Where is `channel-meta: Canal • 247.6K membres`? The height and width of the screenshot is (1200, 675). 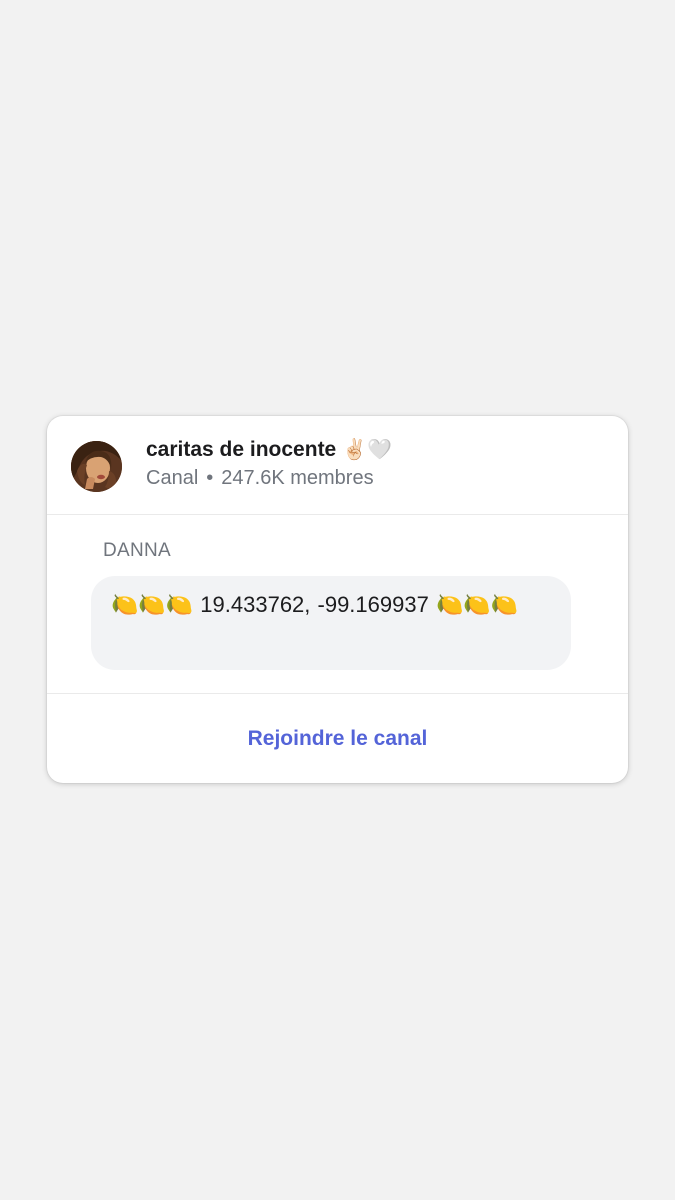 channel-meta: Canal • 247.6K membres is located at coordinates (260, 478).